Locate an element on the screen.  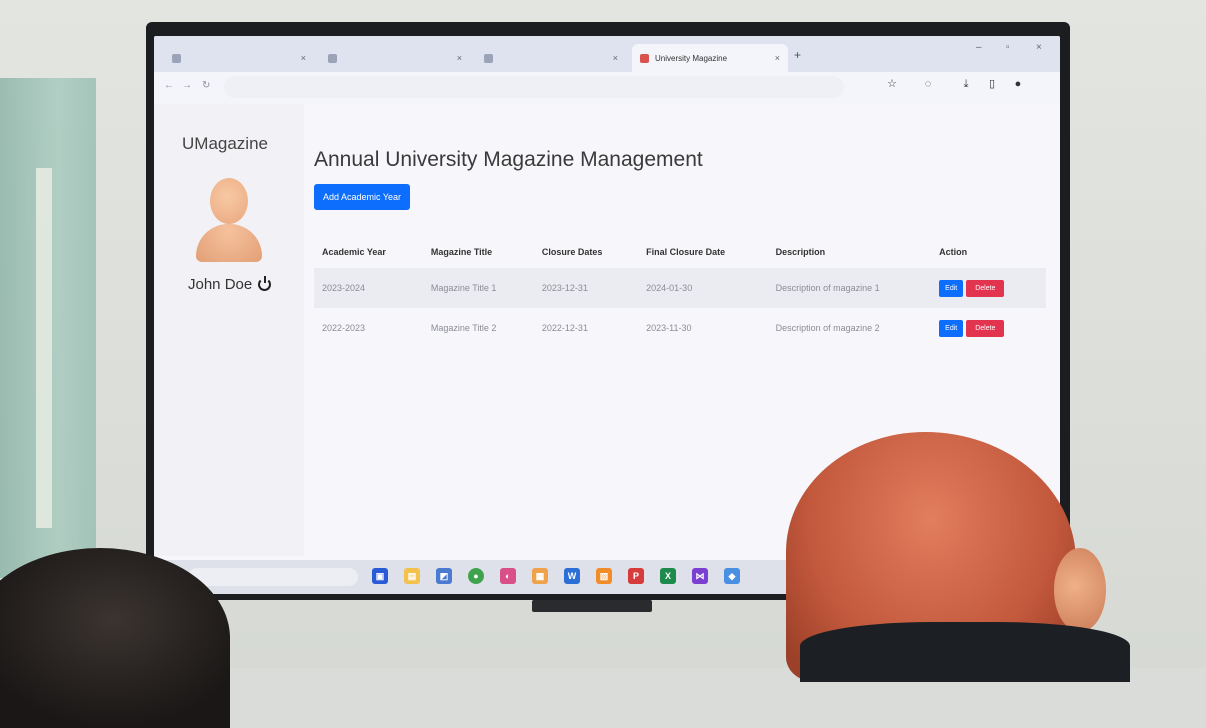
column-header: Academic Year is located at coordinates (354, 252).